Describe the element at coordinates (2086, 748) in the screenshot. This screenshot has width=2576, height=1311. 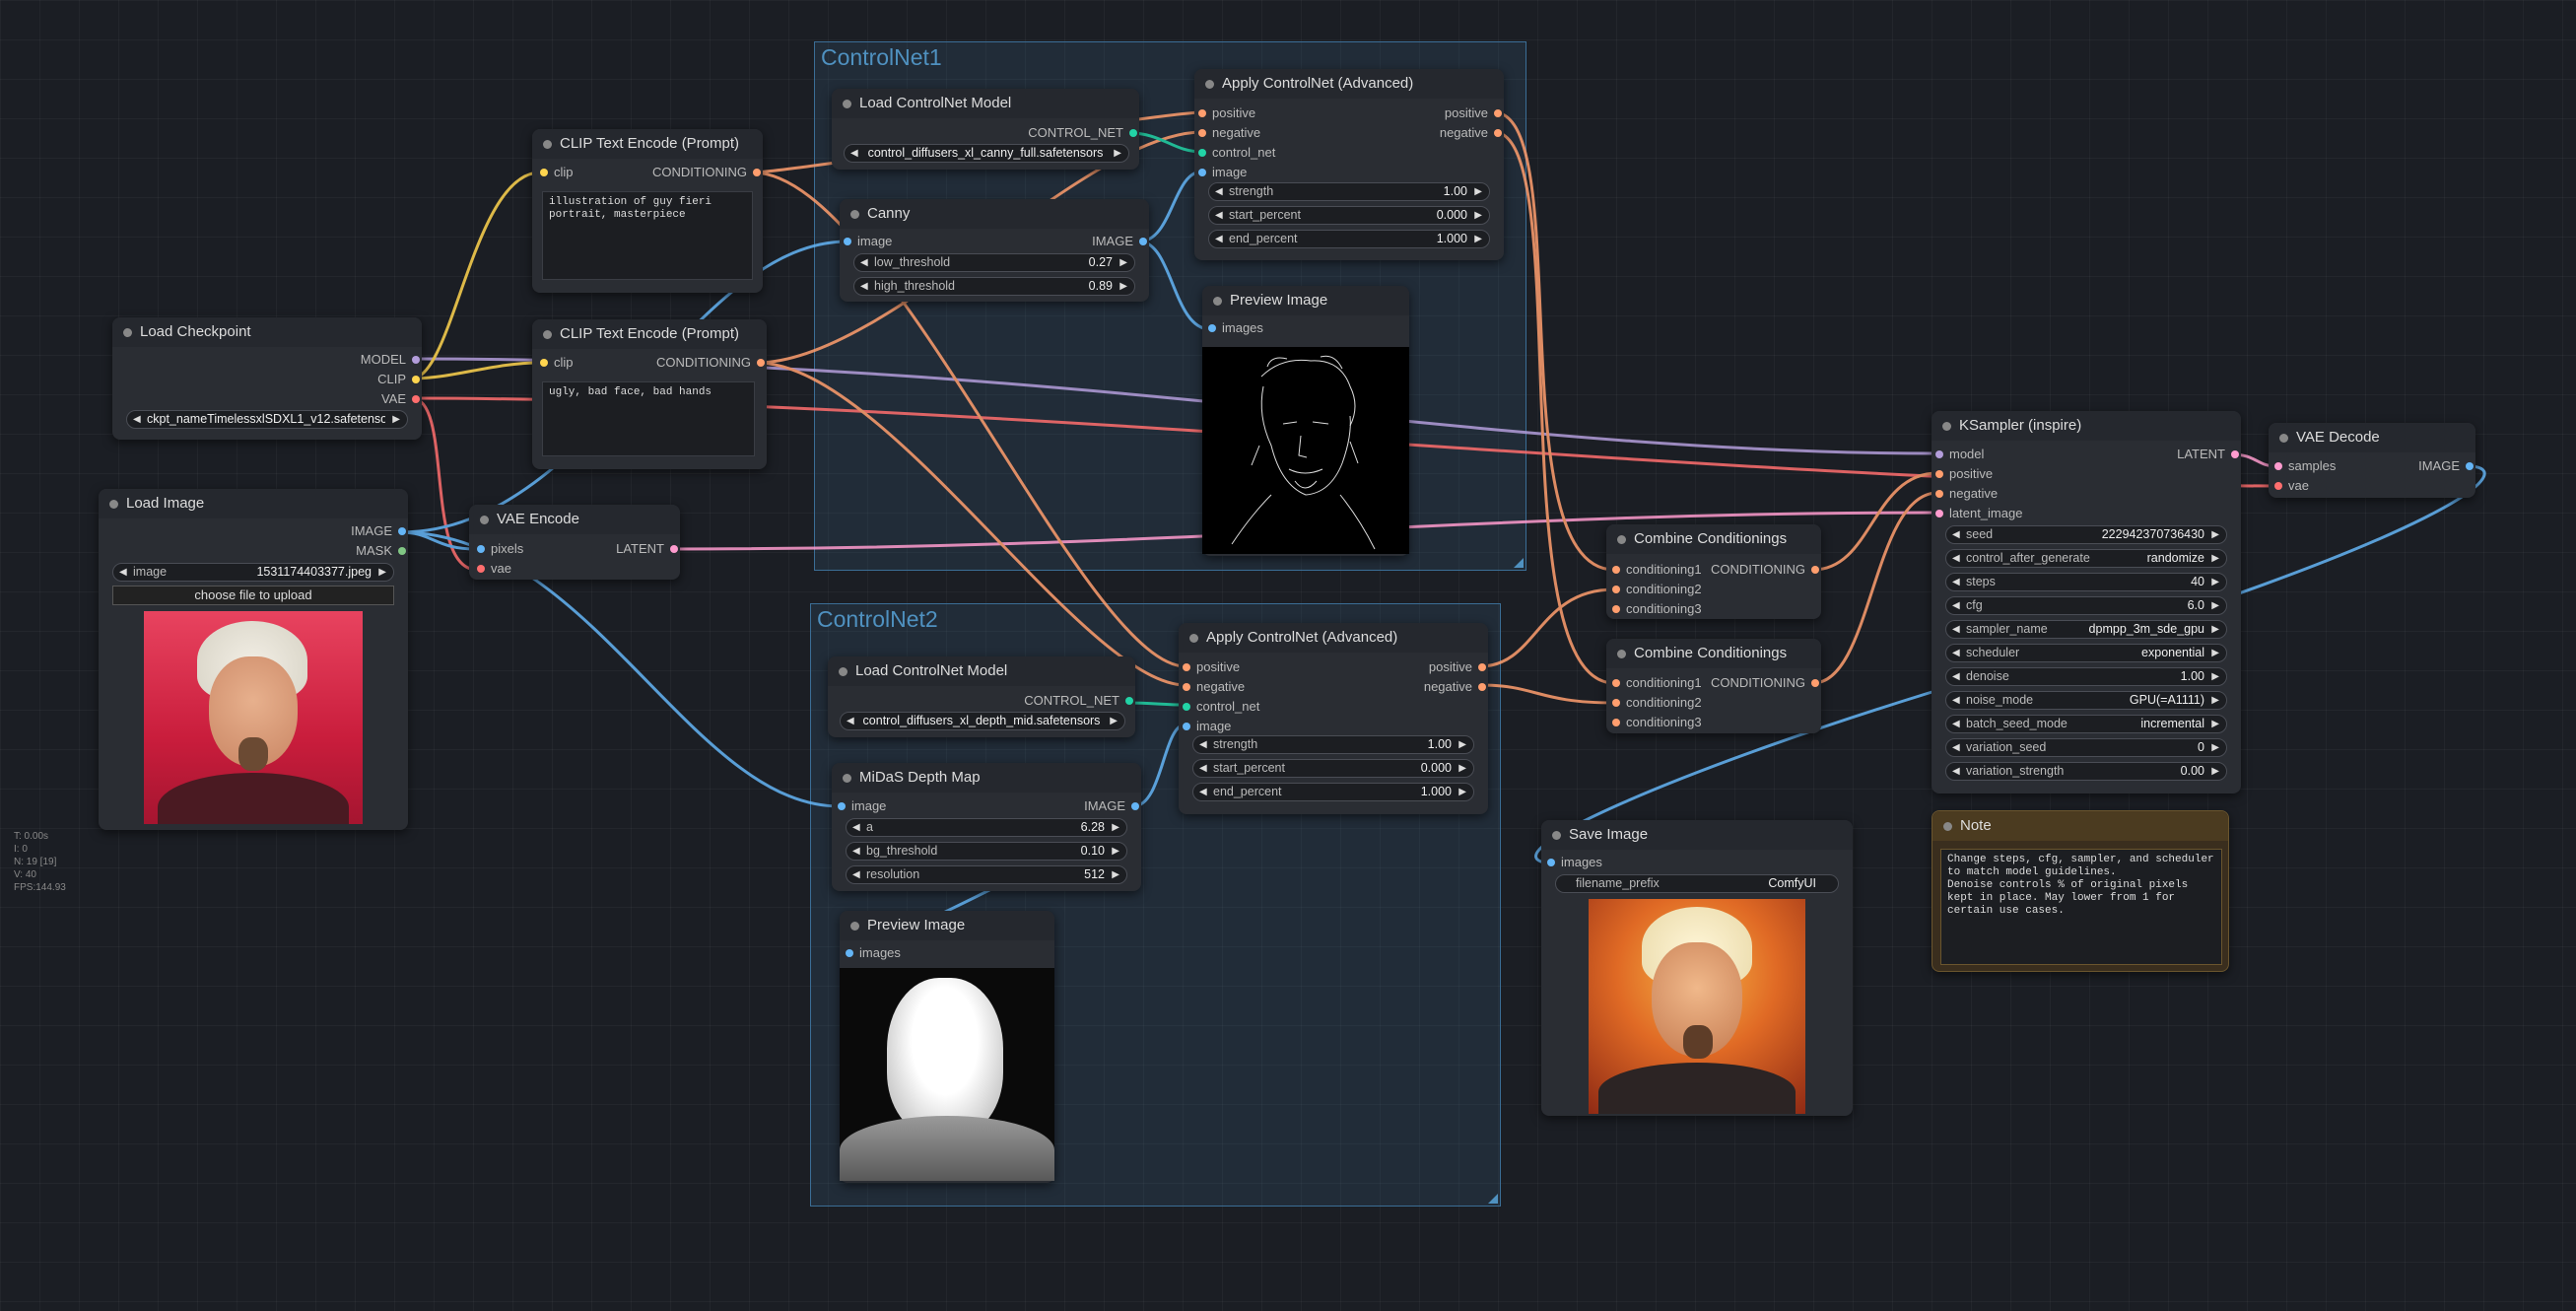
I see `variation-seed-widget: ◀ variation_seed 0 ▶` at that location.